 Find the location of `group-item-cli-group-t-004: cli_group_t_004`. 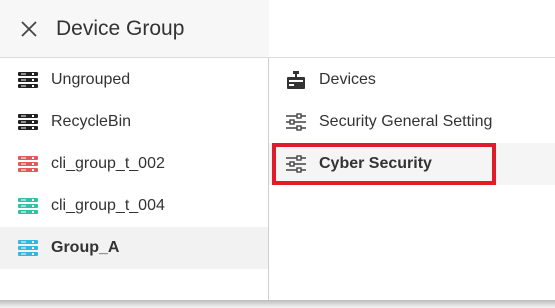

group-item-cli-group-t-004: cli_group_t_004 is located at coordinates (134, 206).